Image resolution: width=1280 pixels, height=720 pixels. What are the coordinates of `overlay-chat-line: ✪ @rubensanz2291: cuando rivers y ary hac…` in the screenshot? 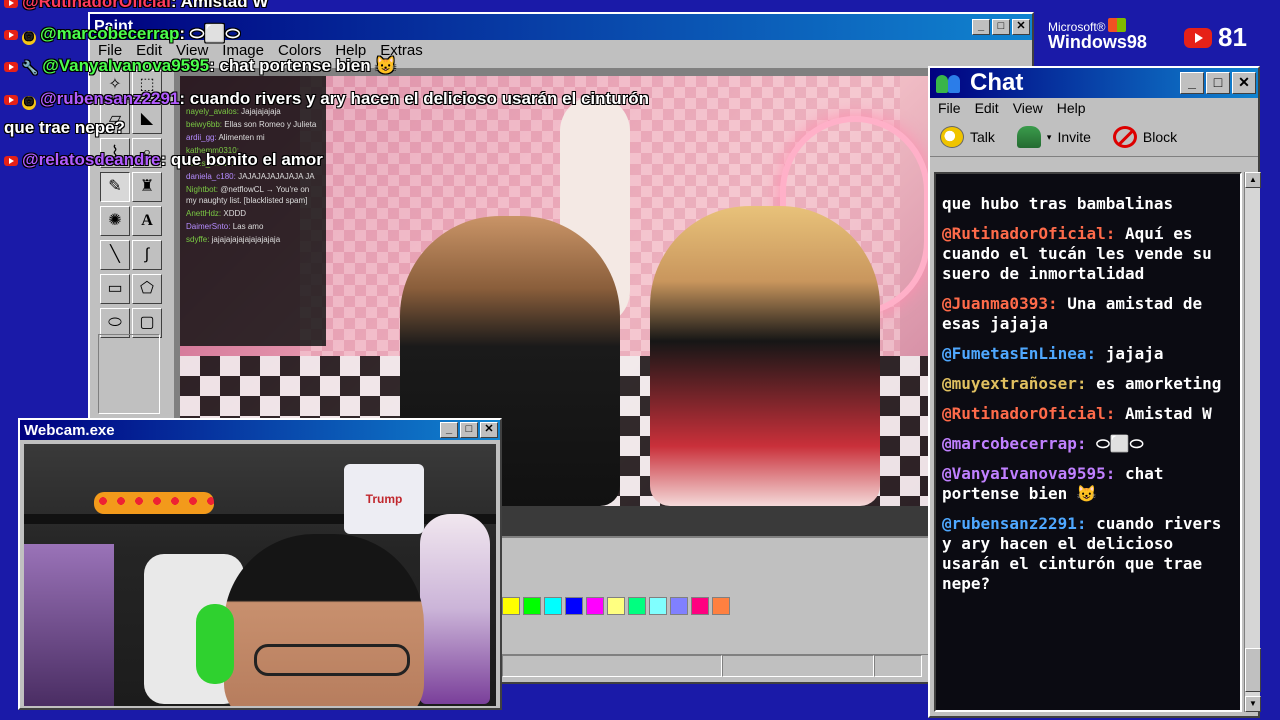 It's located at (324, 99).